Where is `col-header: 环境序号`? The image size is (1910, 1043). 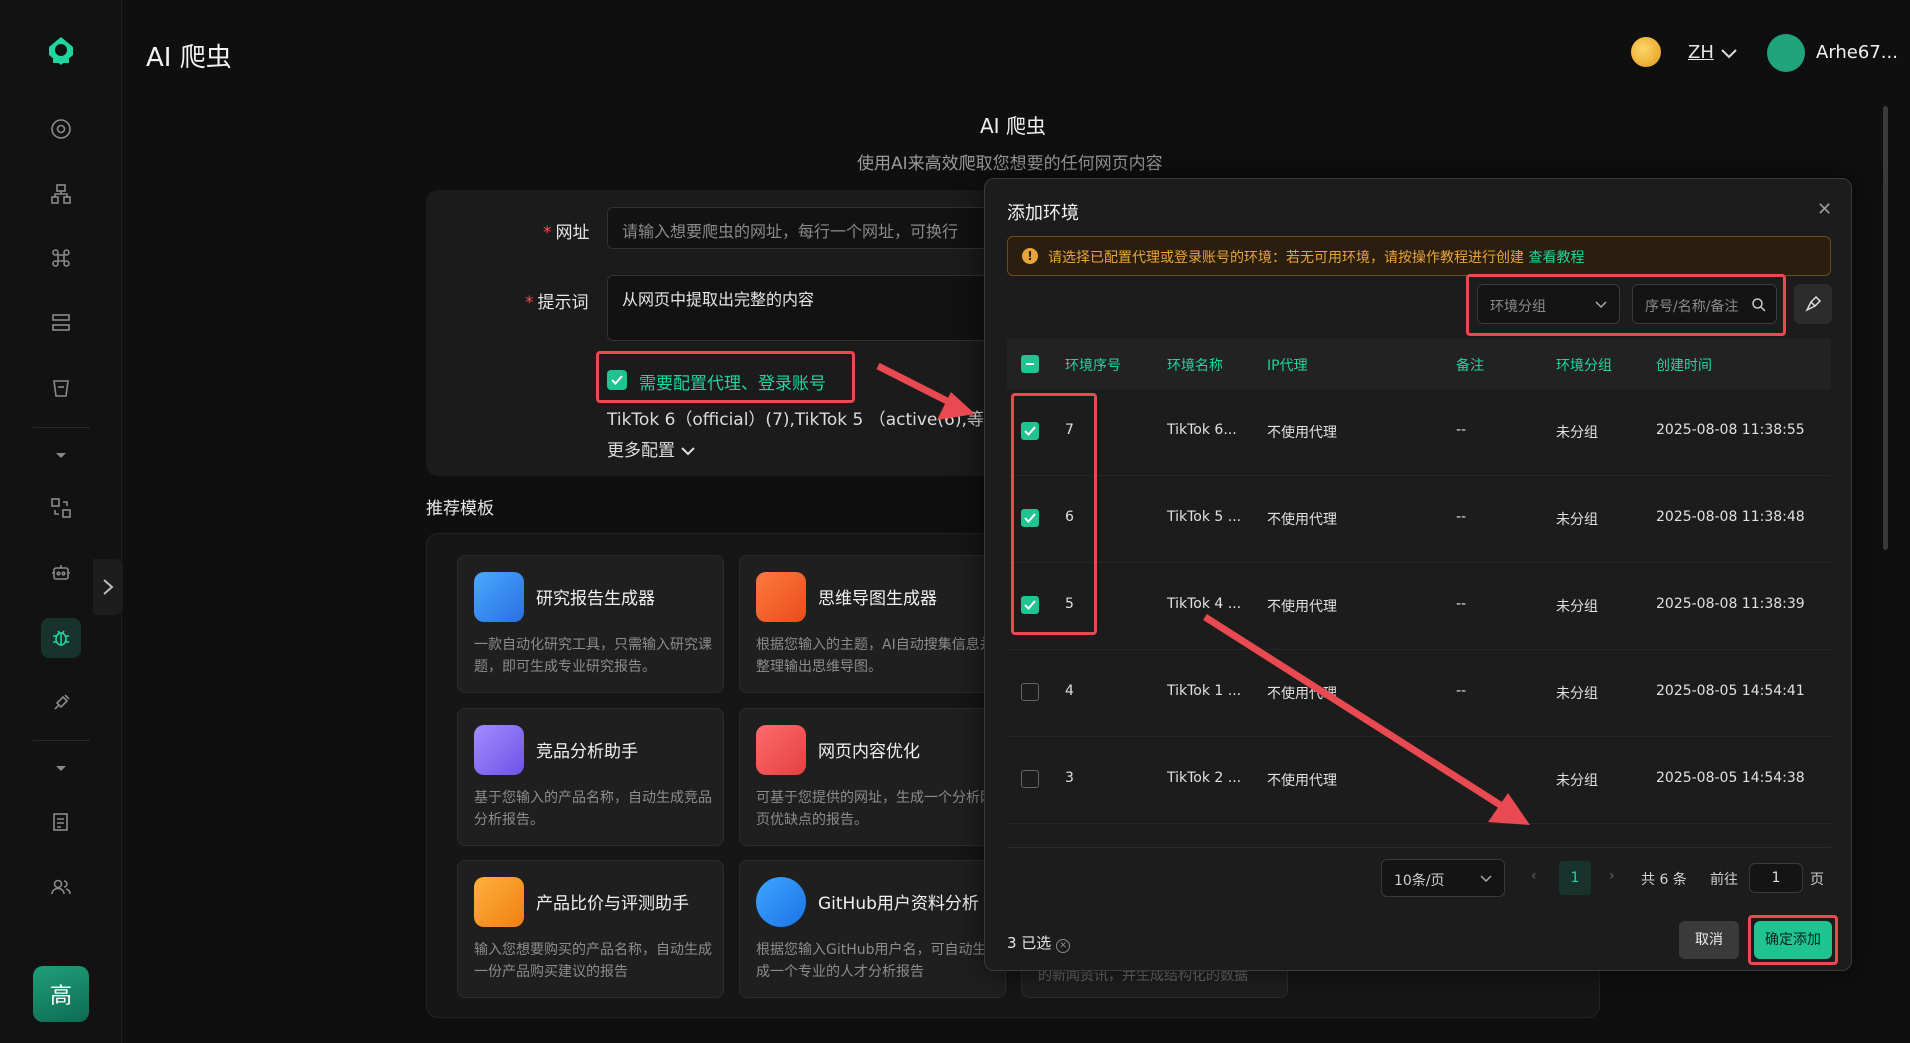
col-header: 环境序号 is located at coordinates (1093, 365).